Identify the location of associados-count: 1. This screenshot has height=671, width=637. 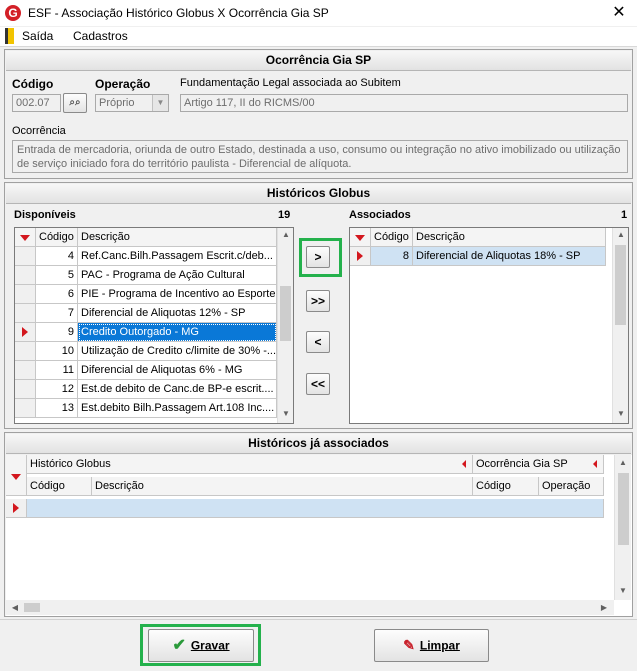
(624, 215).